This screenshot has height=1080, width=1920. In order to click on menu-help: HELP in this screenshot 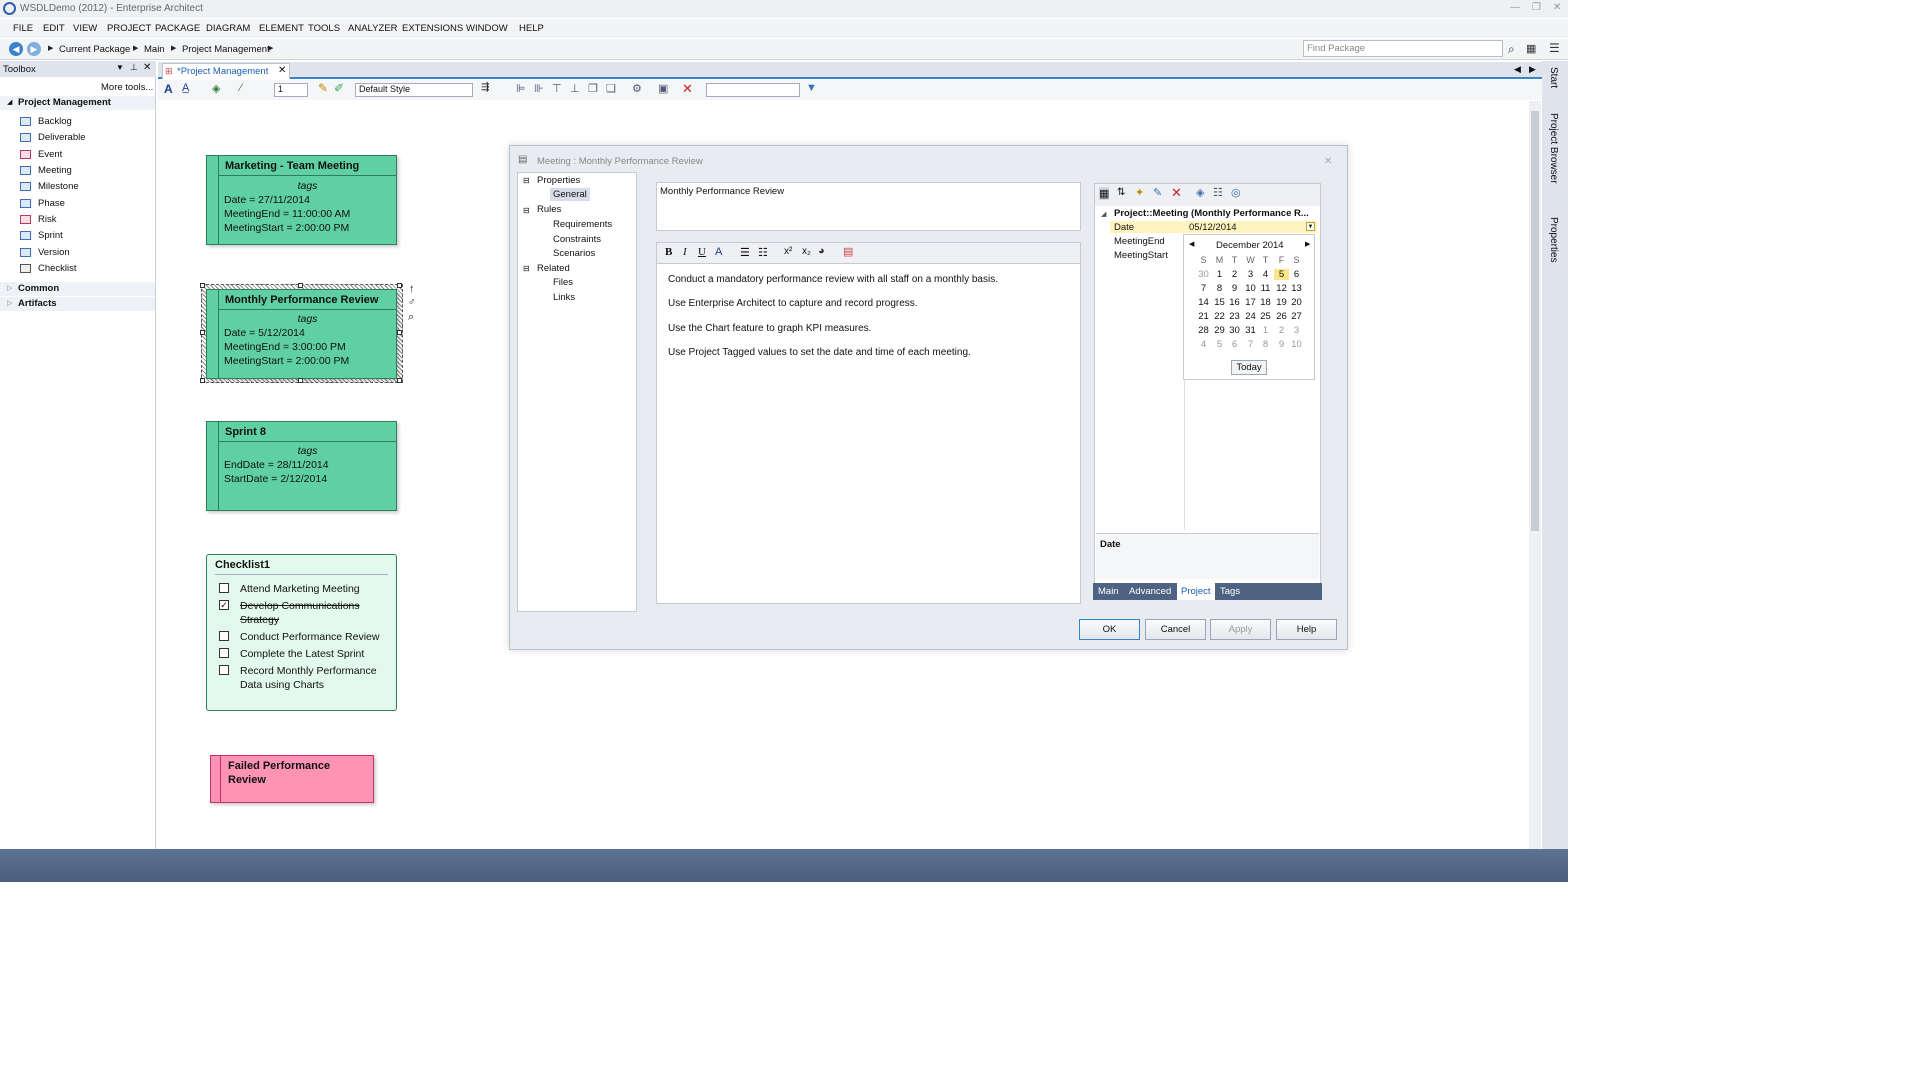, I will do `click(531, 28)`.